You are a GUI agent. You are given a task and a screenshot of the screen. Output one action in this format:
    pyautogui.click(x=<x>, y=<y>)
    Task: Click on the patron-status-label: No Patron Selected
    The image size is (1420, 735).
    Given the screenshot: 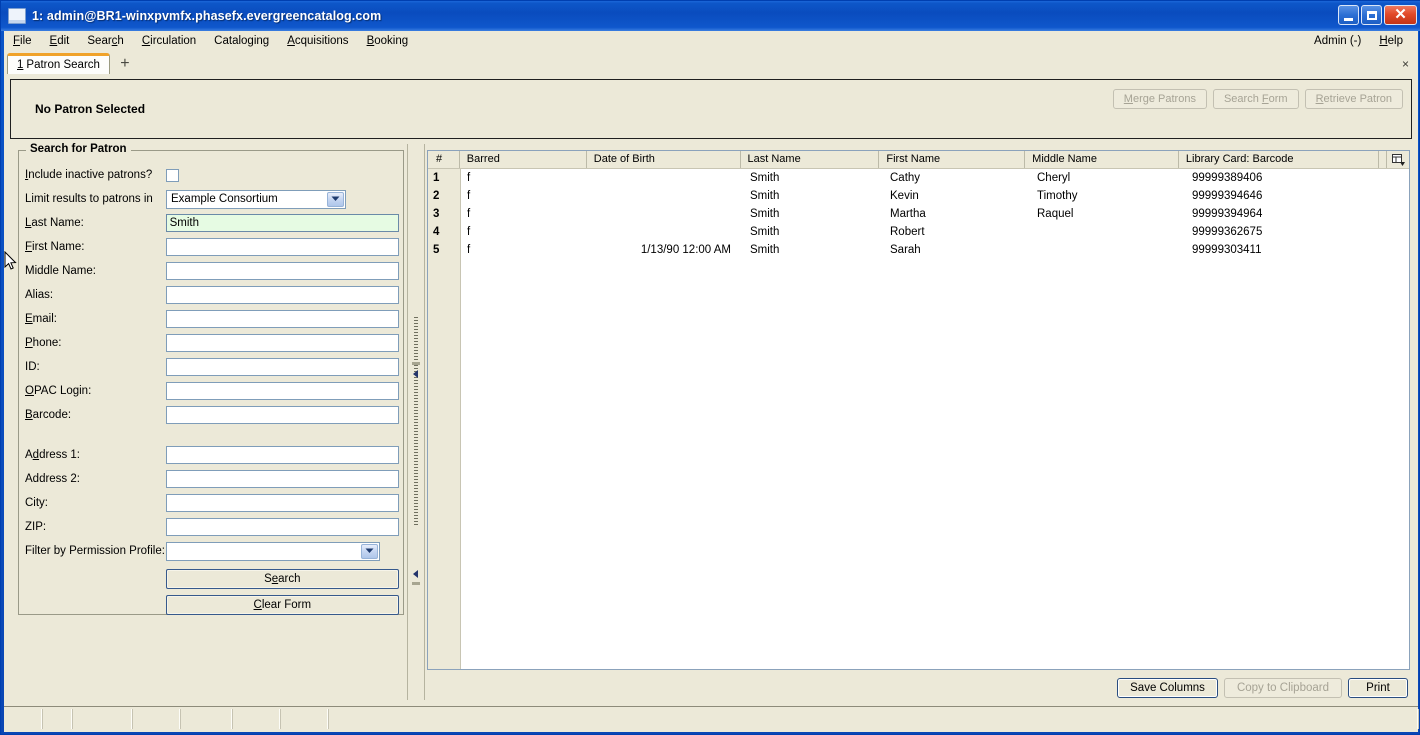 What is the action you would take?
    pyautogui.click(x=90, y=109)
    